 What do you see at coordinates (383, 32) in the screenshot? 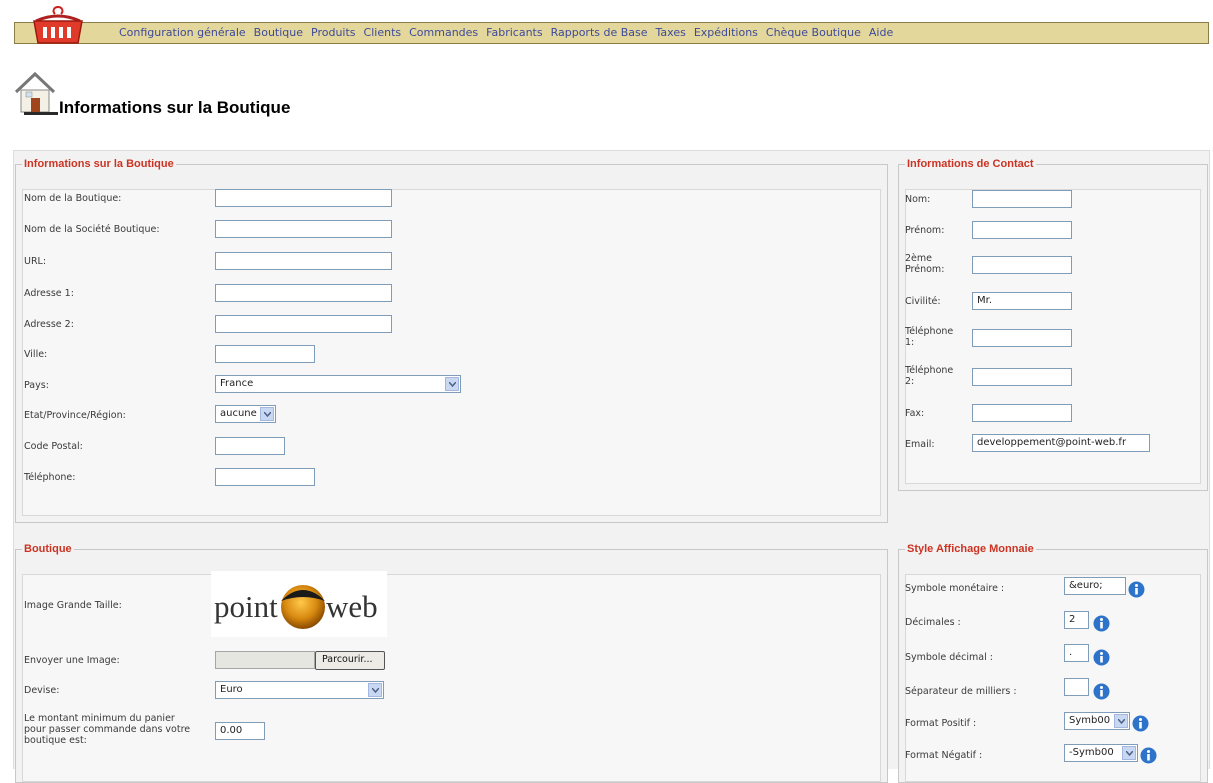
I see `nav-item-clients: Clients` at bounding box center [383, 32].